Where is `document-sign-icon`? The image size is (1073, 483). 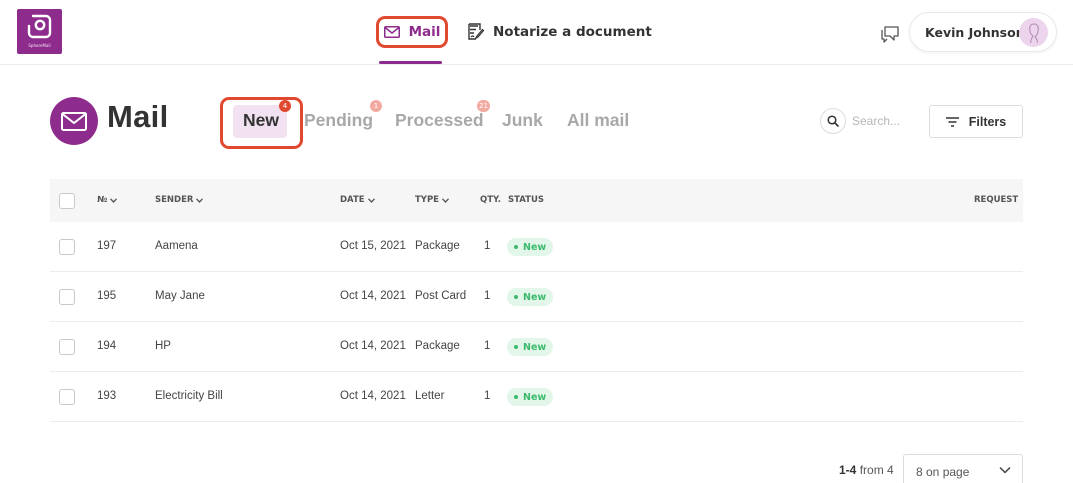
document-sign-icon is located at coordinates (476, 31).